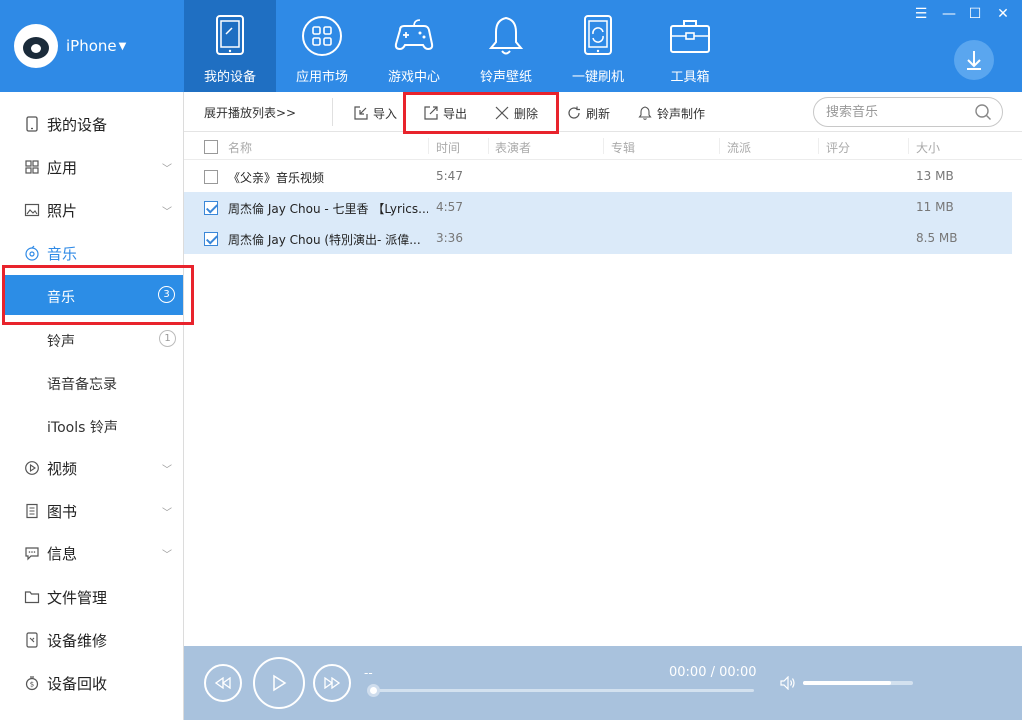 This screenshot has height=720, width=1022. I want to click on refresh-button: 刷新, so click(588, 113).